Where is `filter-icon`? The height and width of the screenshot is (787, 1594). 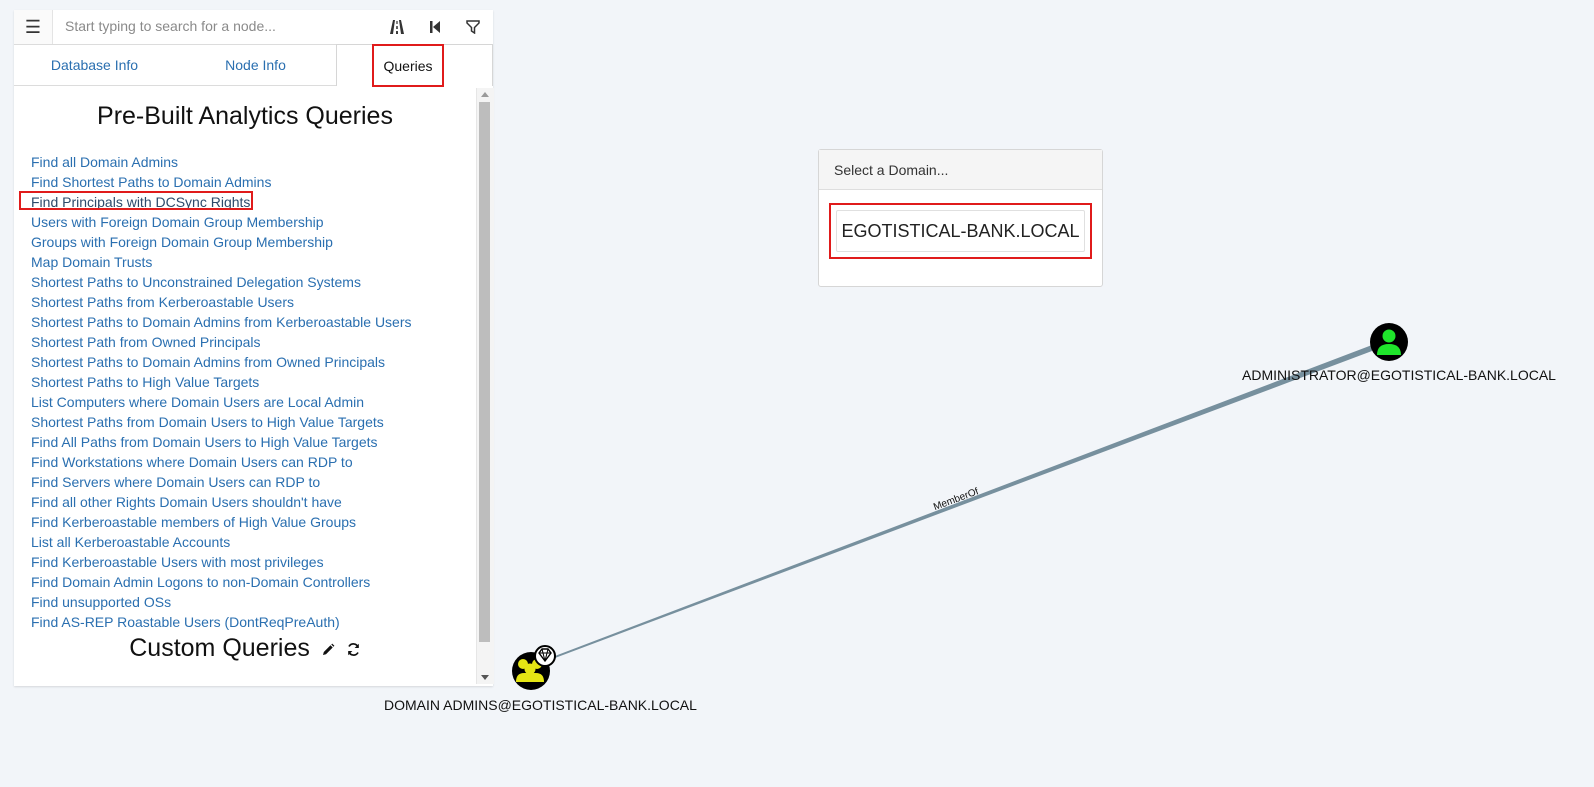
filter-icon is located at coordinates (473, 27).